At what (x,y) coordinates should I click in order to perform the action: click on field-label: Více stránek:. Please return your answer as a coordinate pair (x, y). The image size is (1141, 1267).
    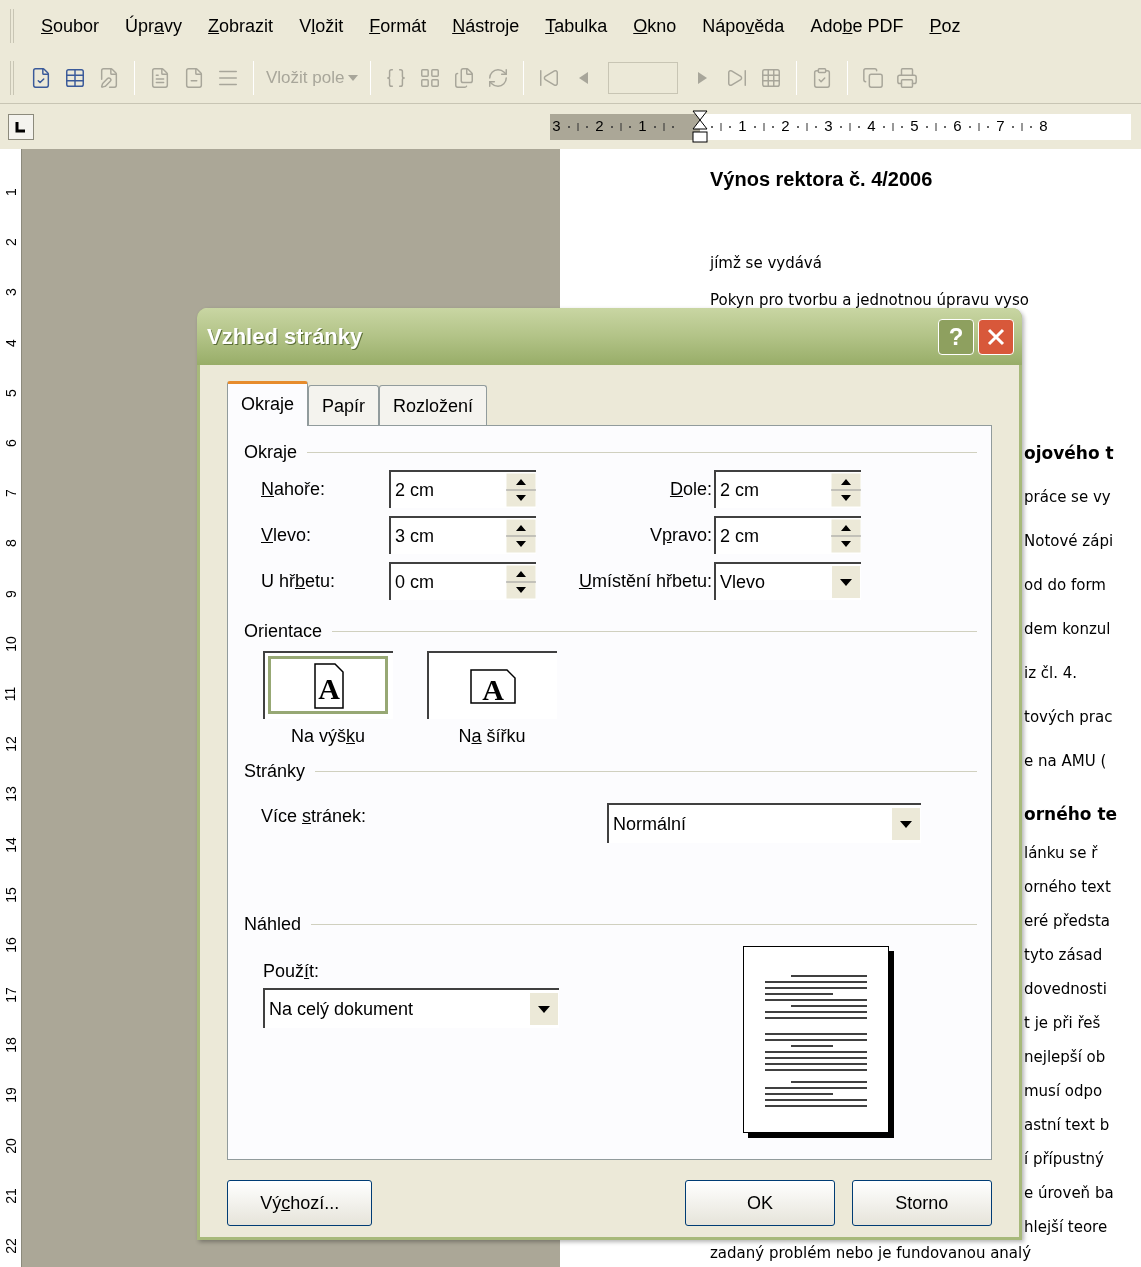
    Looking at the image, I should click on (314, 816).